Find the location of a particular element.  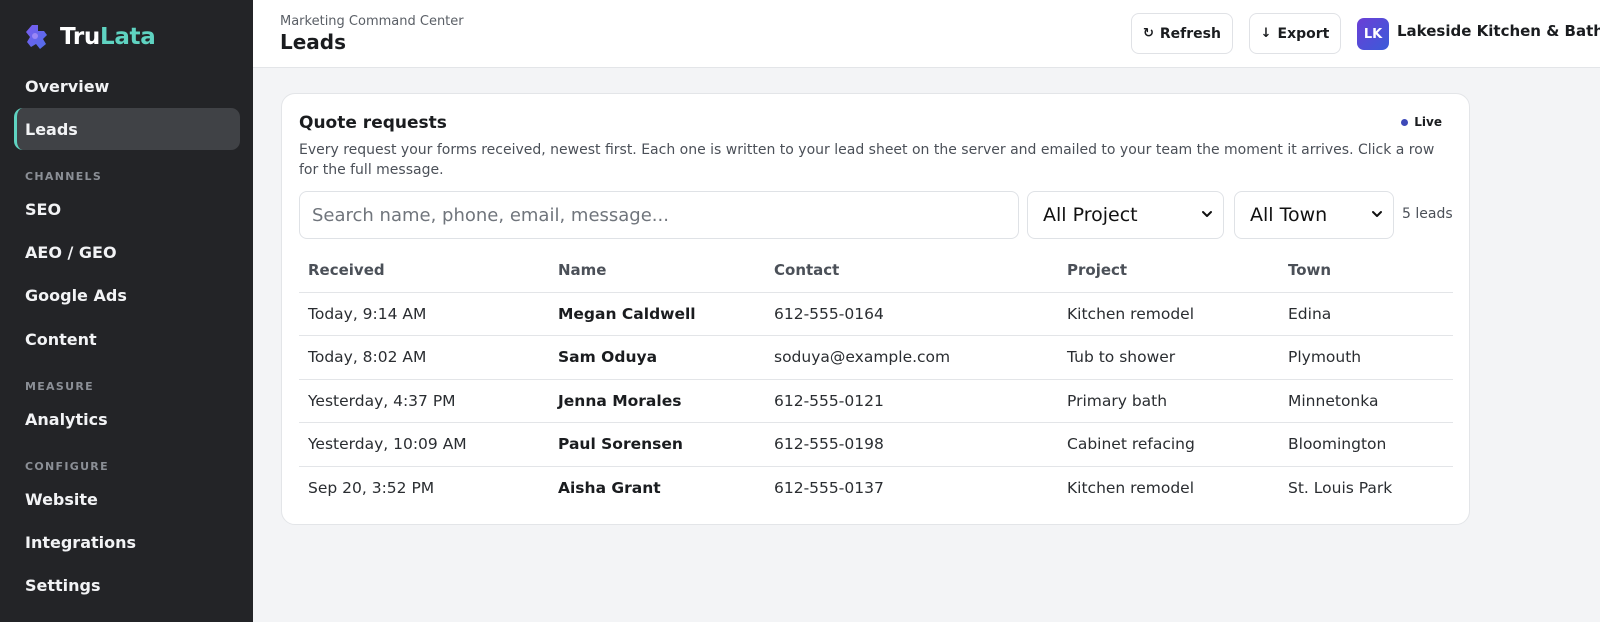

live-label: Live is located at coordinates (1428, 122).